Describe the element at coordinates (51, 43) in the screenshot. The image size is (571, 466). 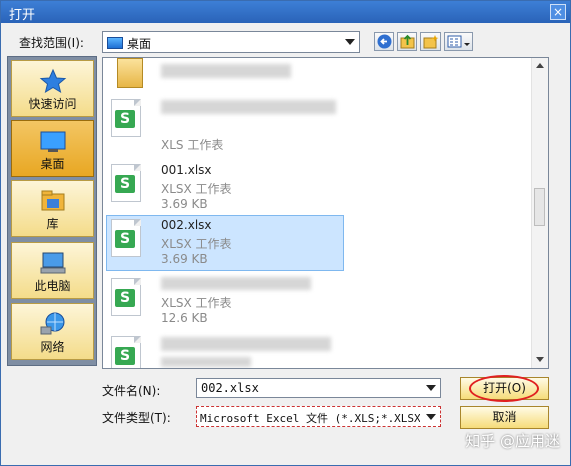
I see `lookin-label: 查找范围(I):` at that location.